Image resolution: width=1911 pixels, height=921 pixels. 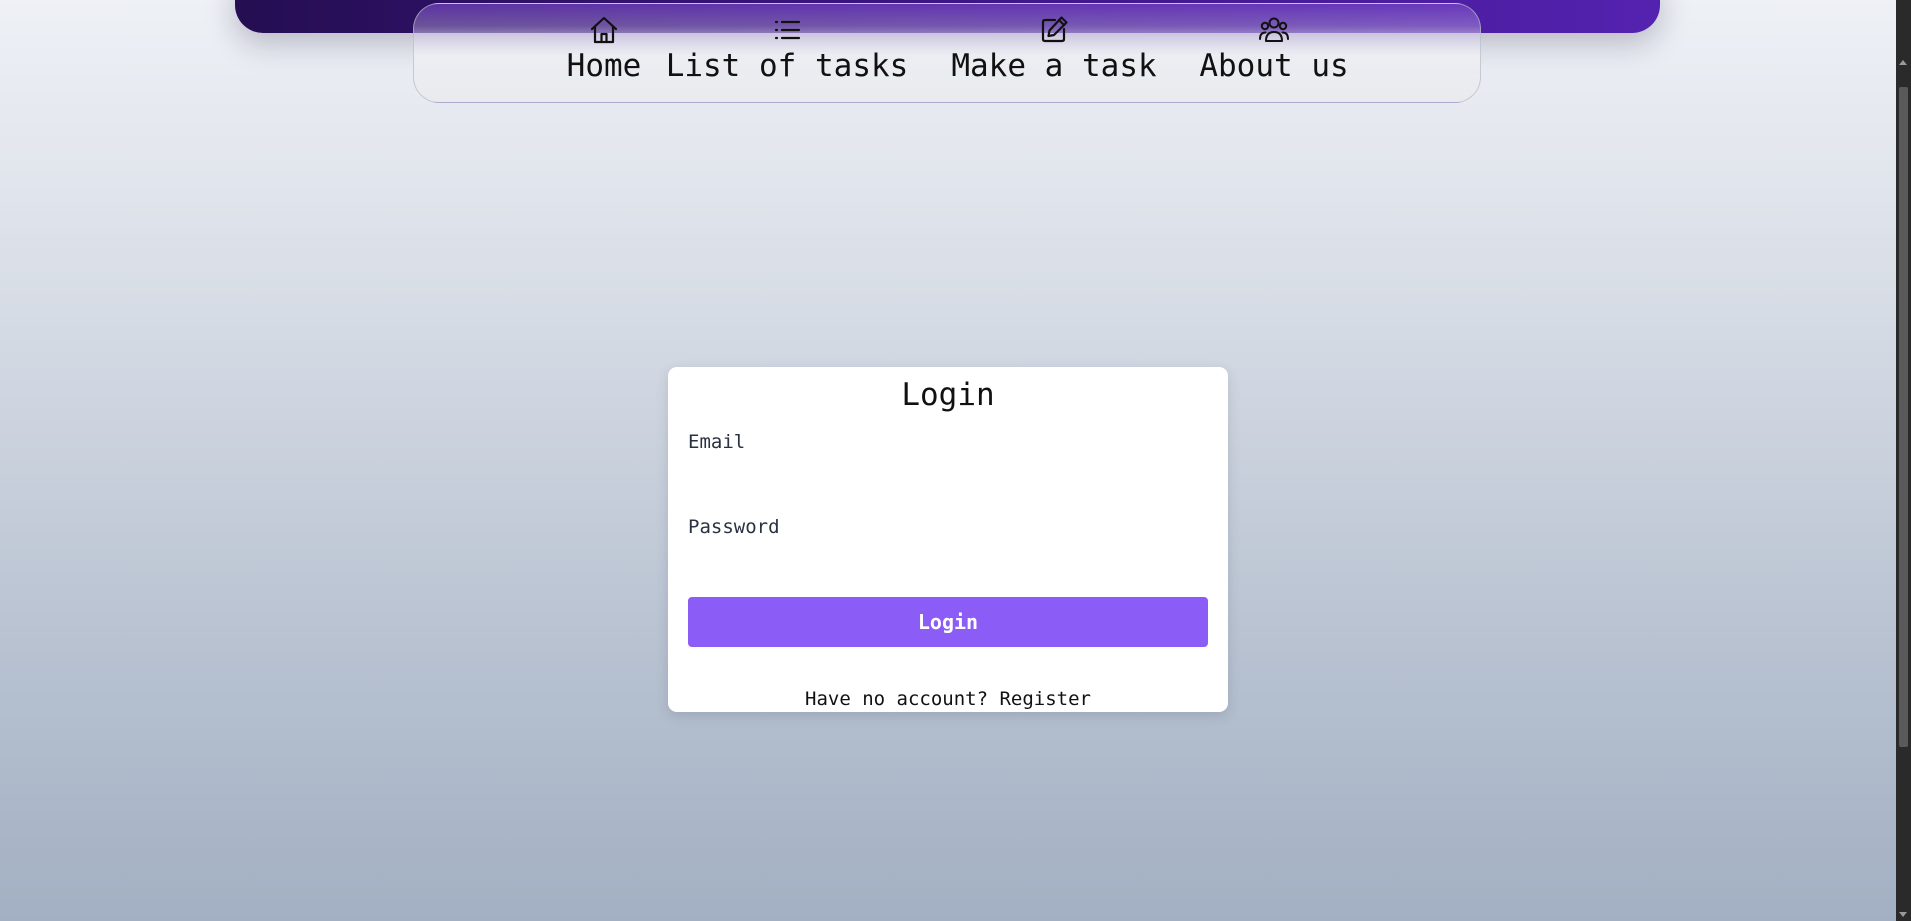 I want to click on nav-item-list-of-tasks: List of tasks, so click(x=787, y=49).